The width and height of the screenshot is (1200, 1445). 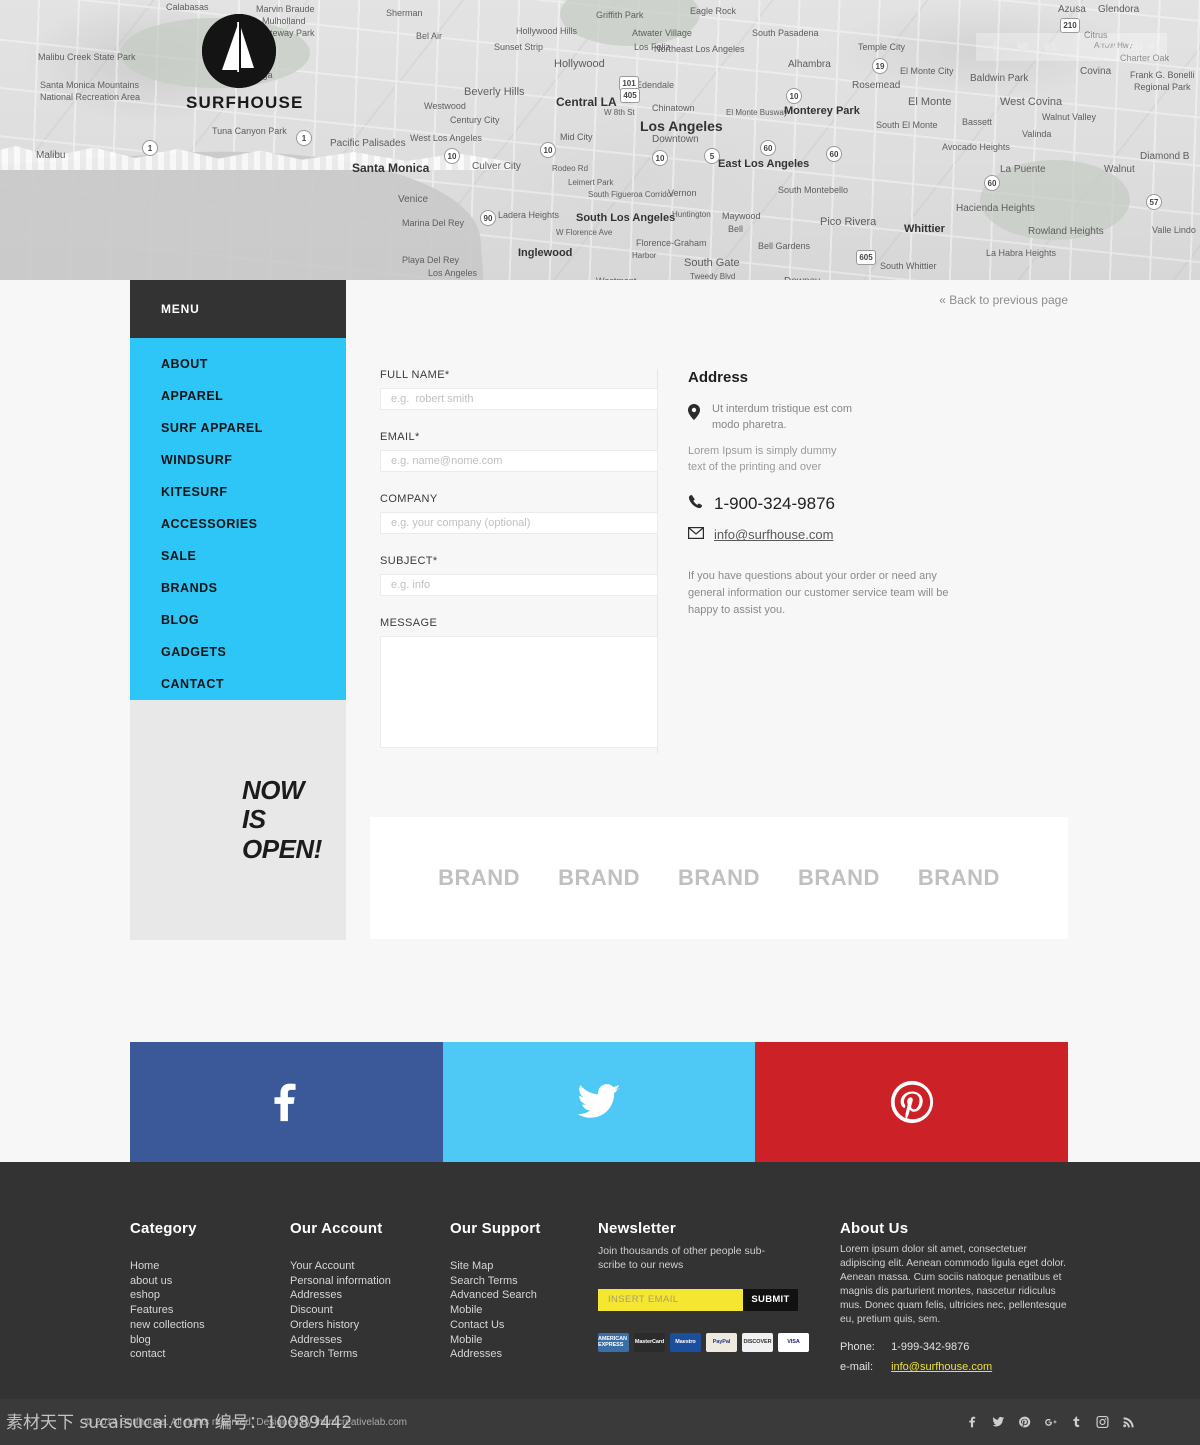 What do you see at coordinates (519, 523) in the screenshot?
I see `company-input` at bounding box center [519, 523].